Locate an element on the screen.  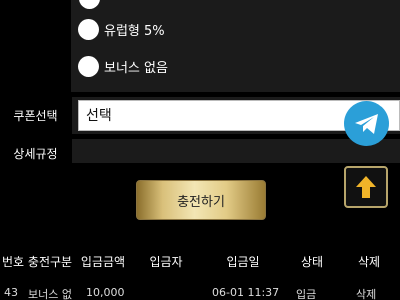
radio-label: 유럽형 5% is located at coordinates (134, 31).